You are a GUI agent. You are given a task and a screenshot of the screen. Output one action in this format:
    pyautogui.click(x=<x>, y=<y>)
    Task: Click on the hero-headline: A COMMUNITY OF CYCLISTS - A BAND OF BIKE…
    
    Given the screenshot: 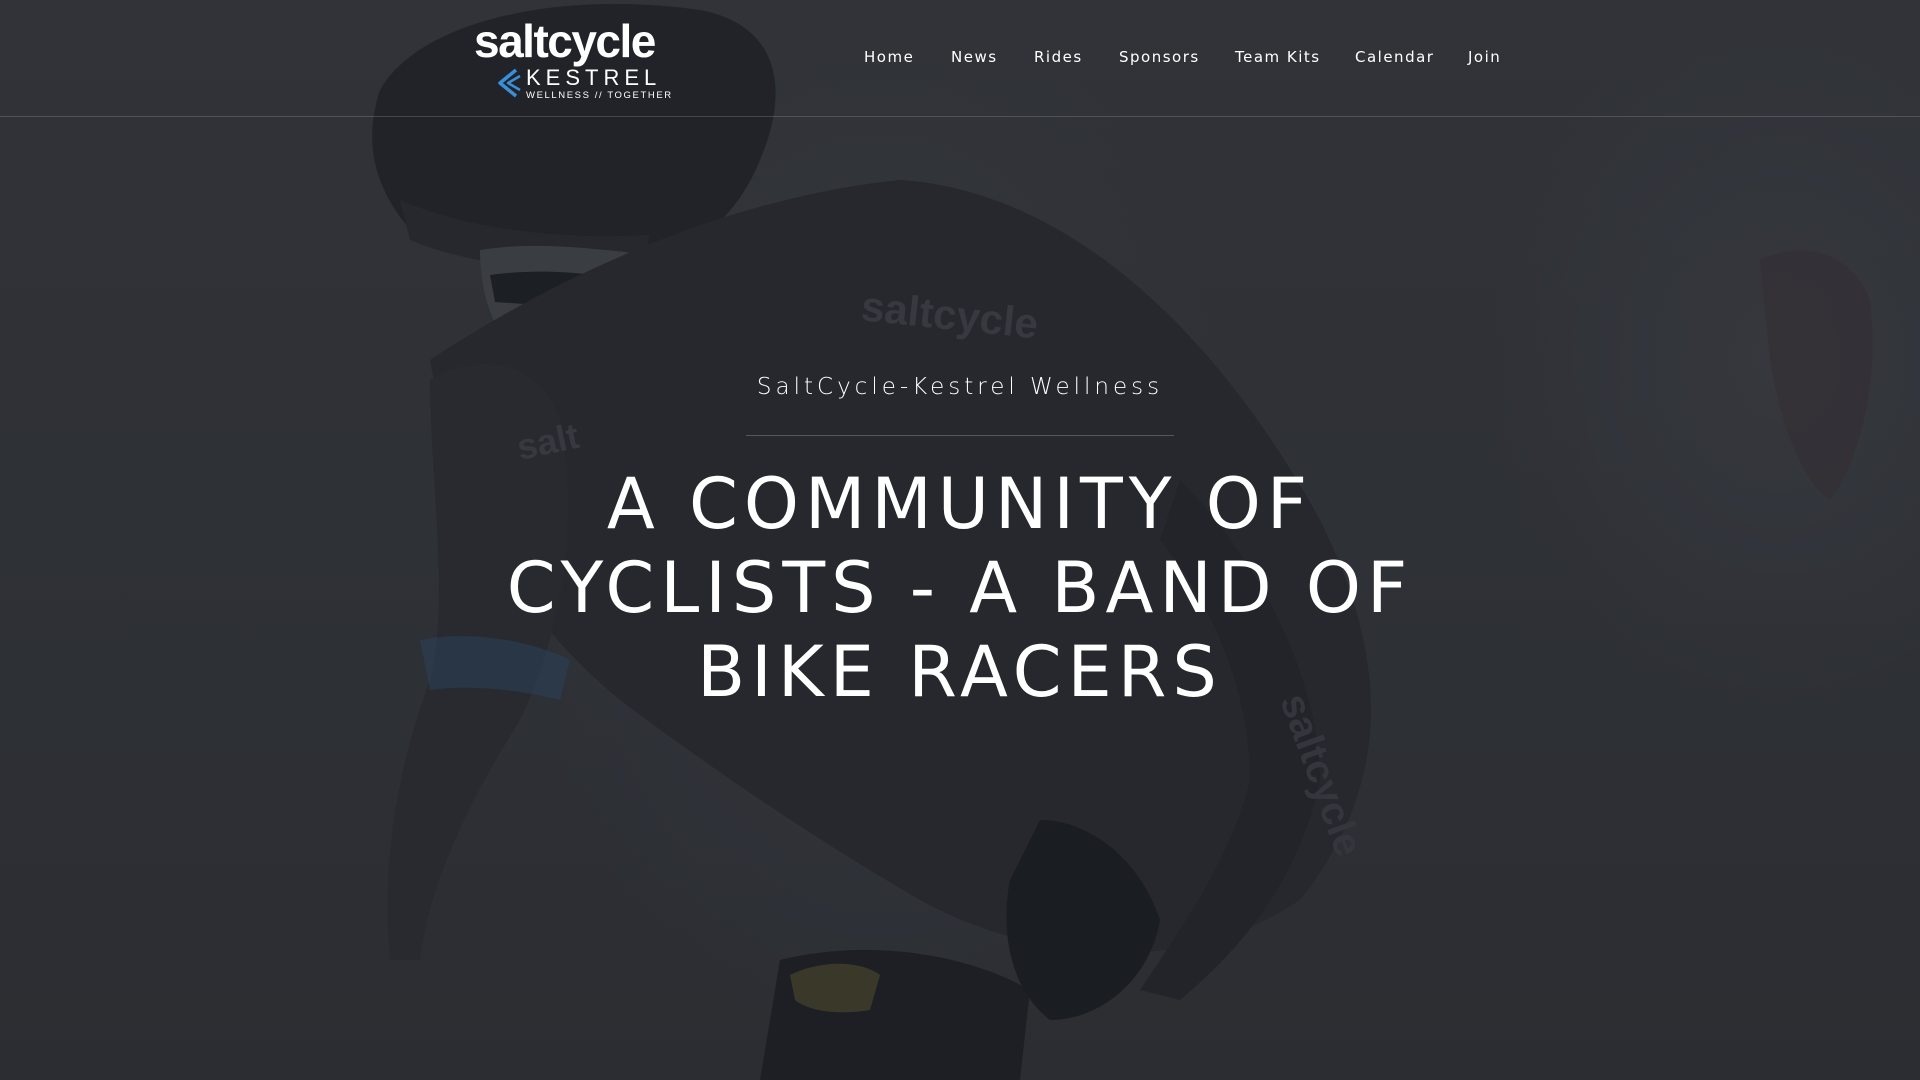 What is the action you would take?
    pyautogui.click(x=960, y=588)
    